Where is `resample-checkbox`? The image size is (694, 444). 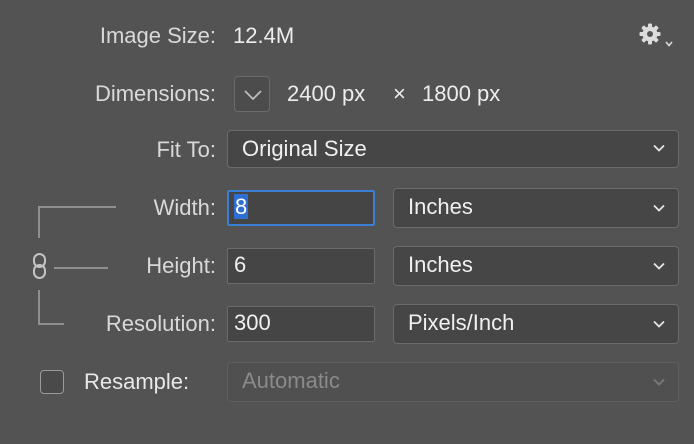 resample-checkbox is located at coordinates (52, 382).